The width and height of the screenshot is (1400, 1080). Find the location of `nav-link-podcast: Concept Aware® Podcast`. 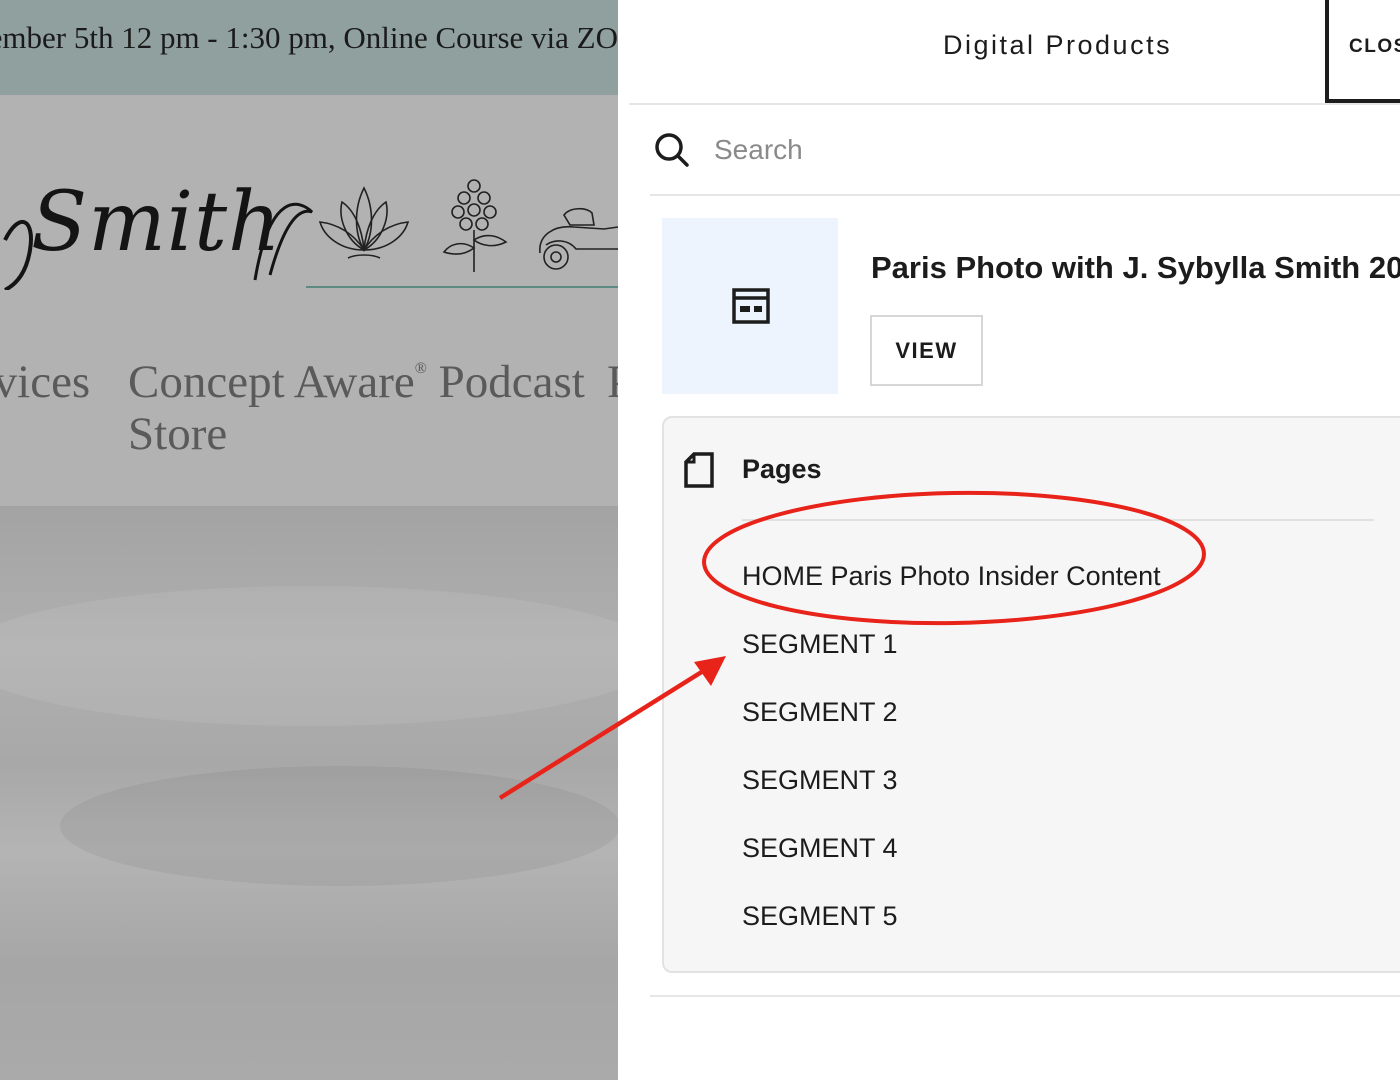

nav-link-podcast: Concept Aware® Podcast is located at coordinates (356, 382).